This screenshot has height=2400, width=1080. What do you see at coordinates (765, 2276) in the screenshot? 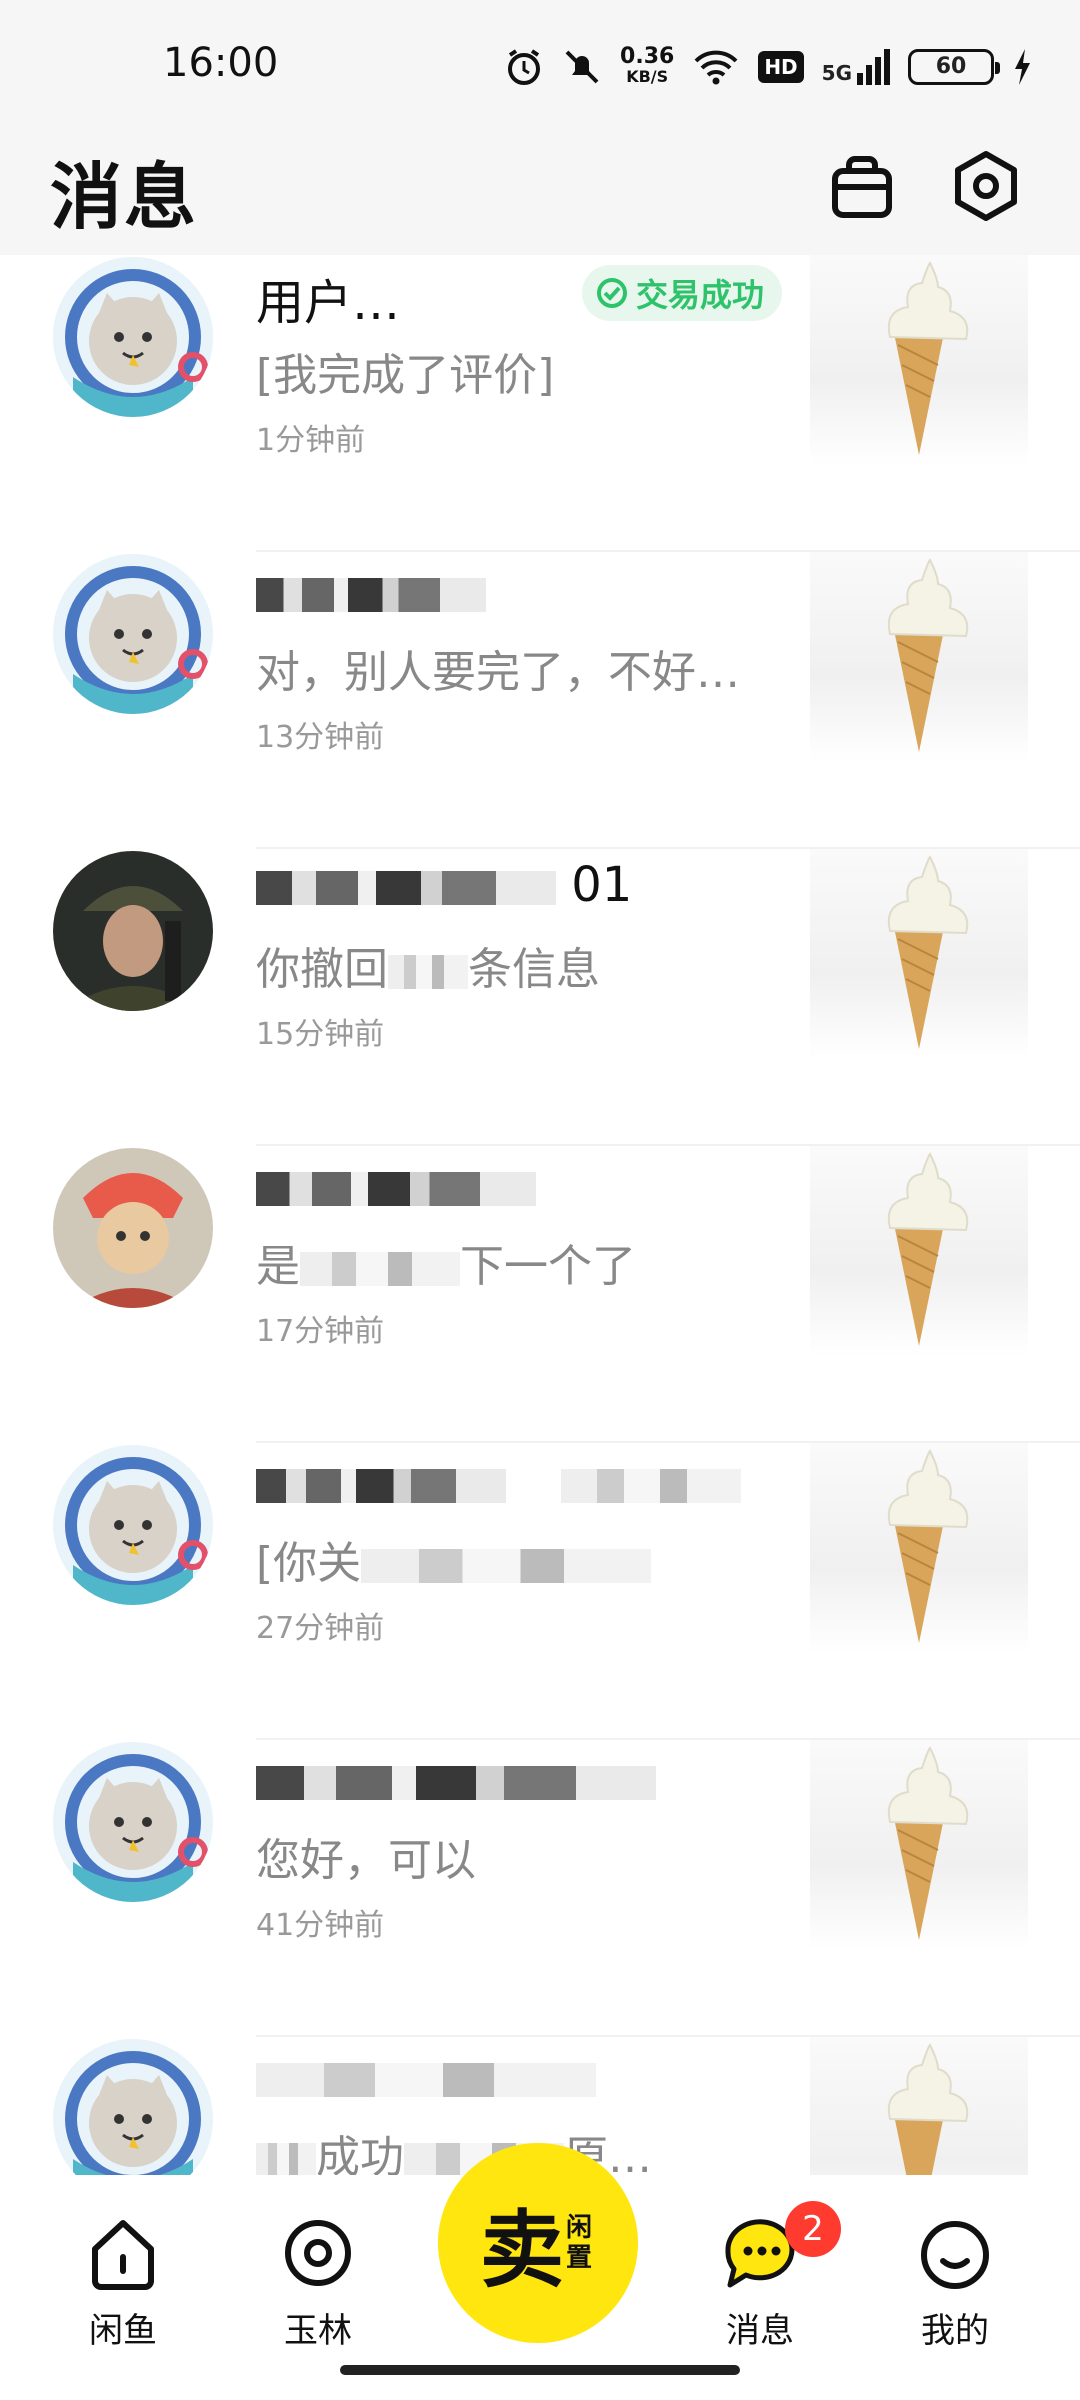
I see `nav-messages: 2 消息` at bounding box center [765, 2276].